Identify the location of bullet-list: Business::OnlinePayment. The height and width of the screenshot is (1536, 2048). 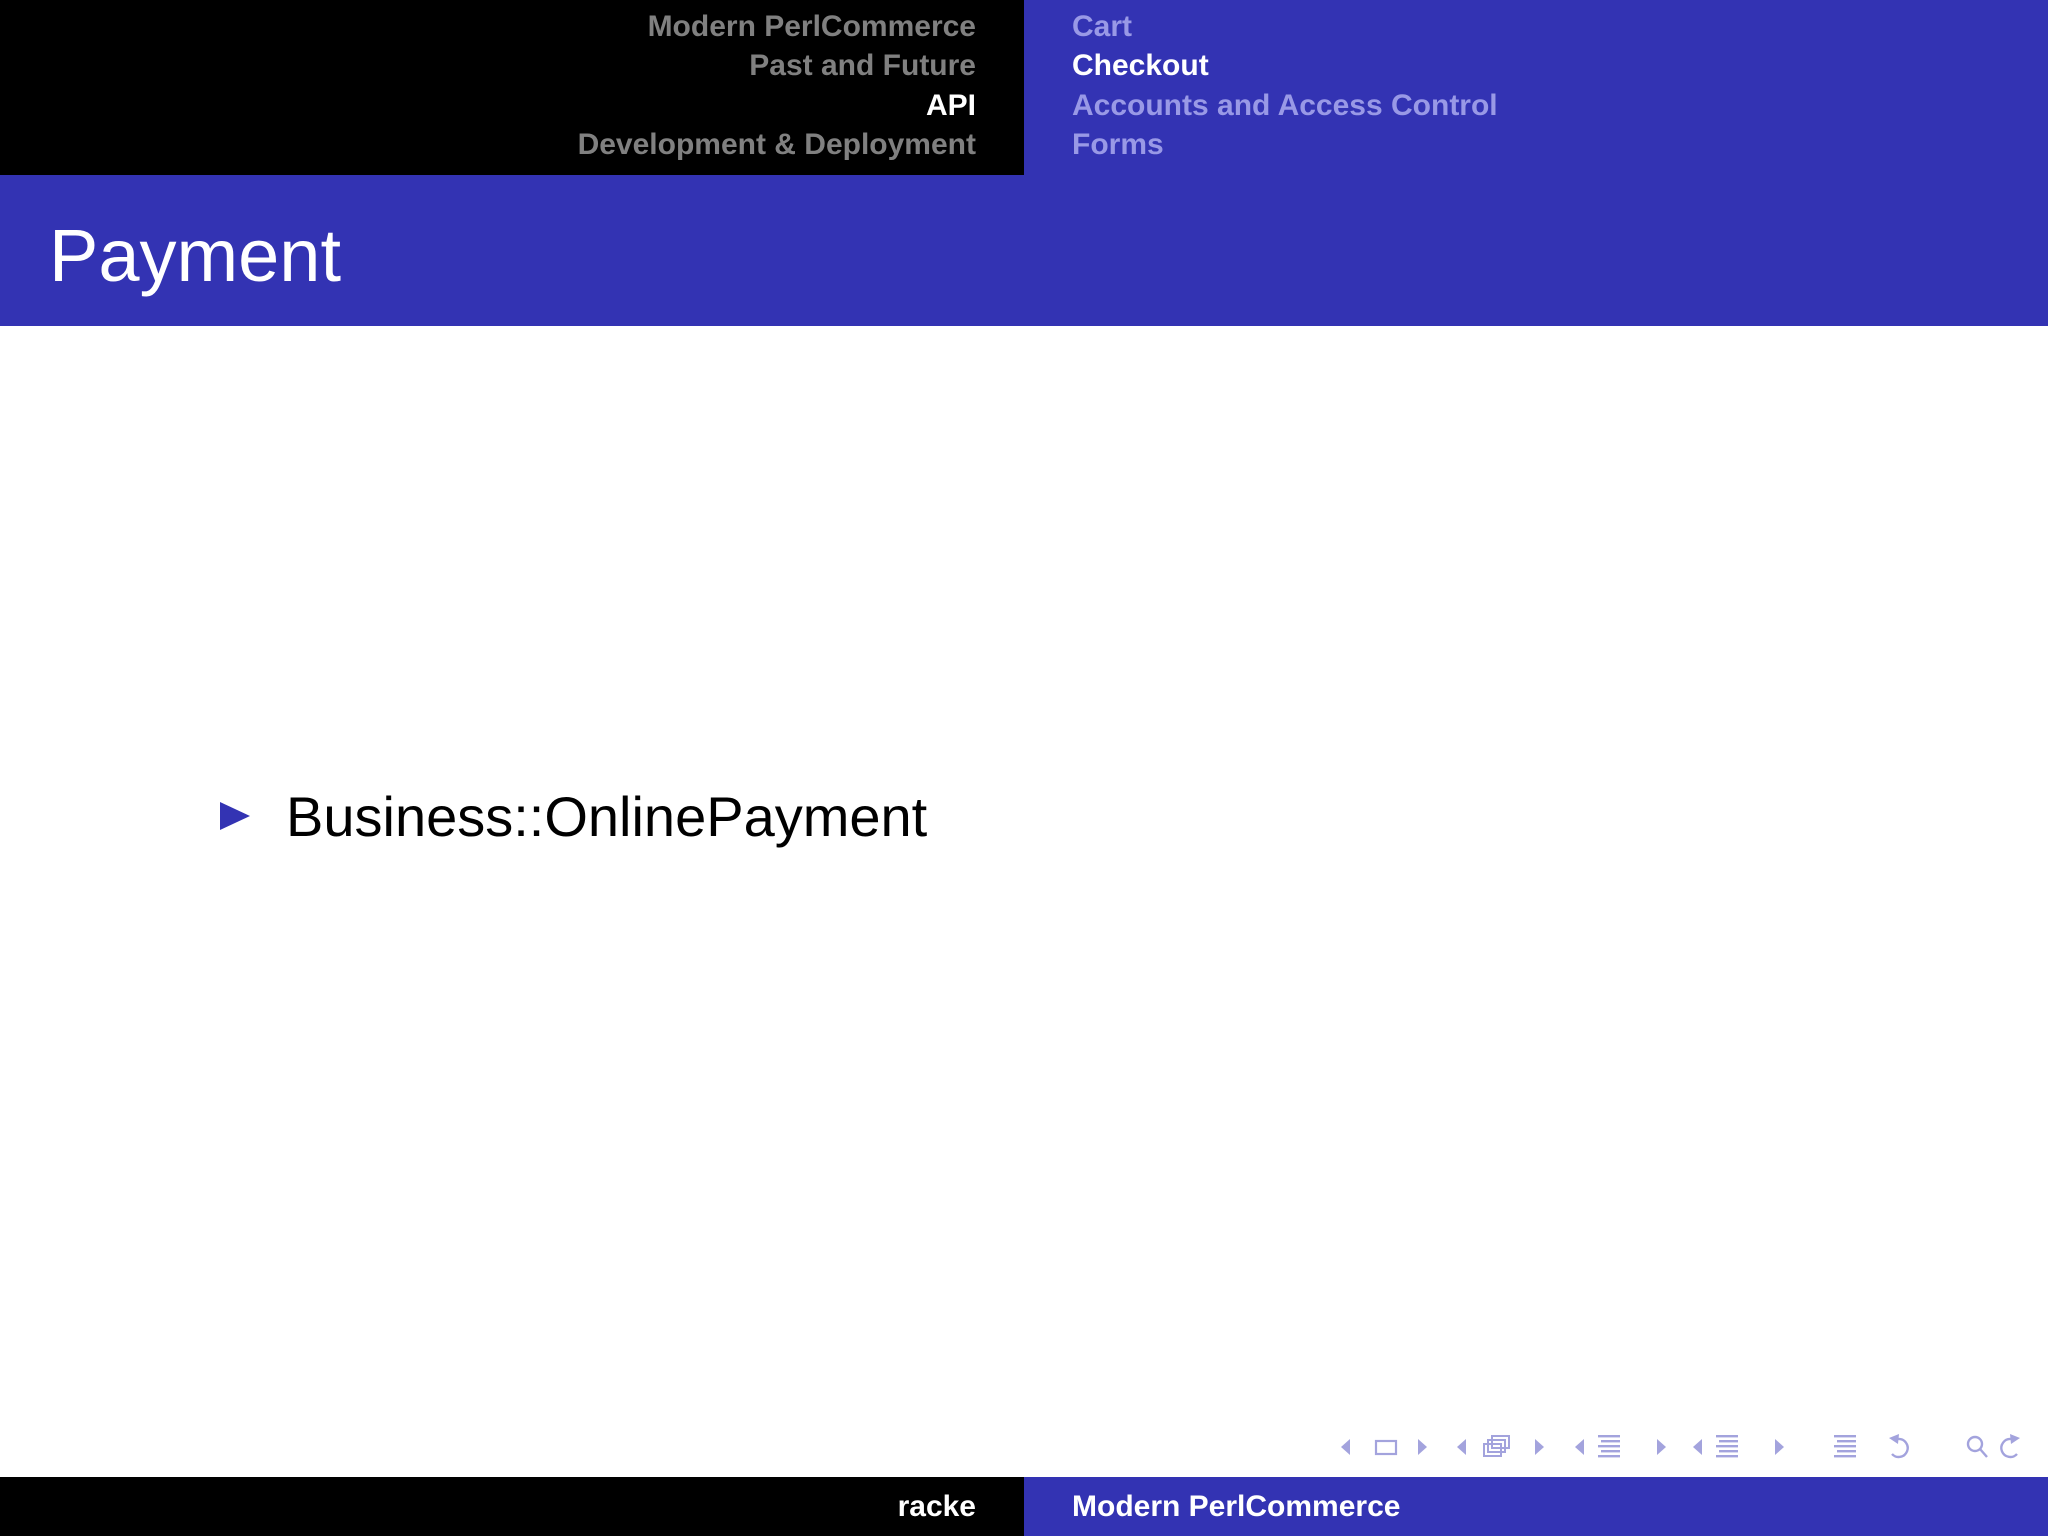
(572, 816).